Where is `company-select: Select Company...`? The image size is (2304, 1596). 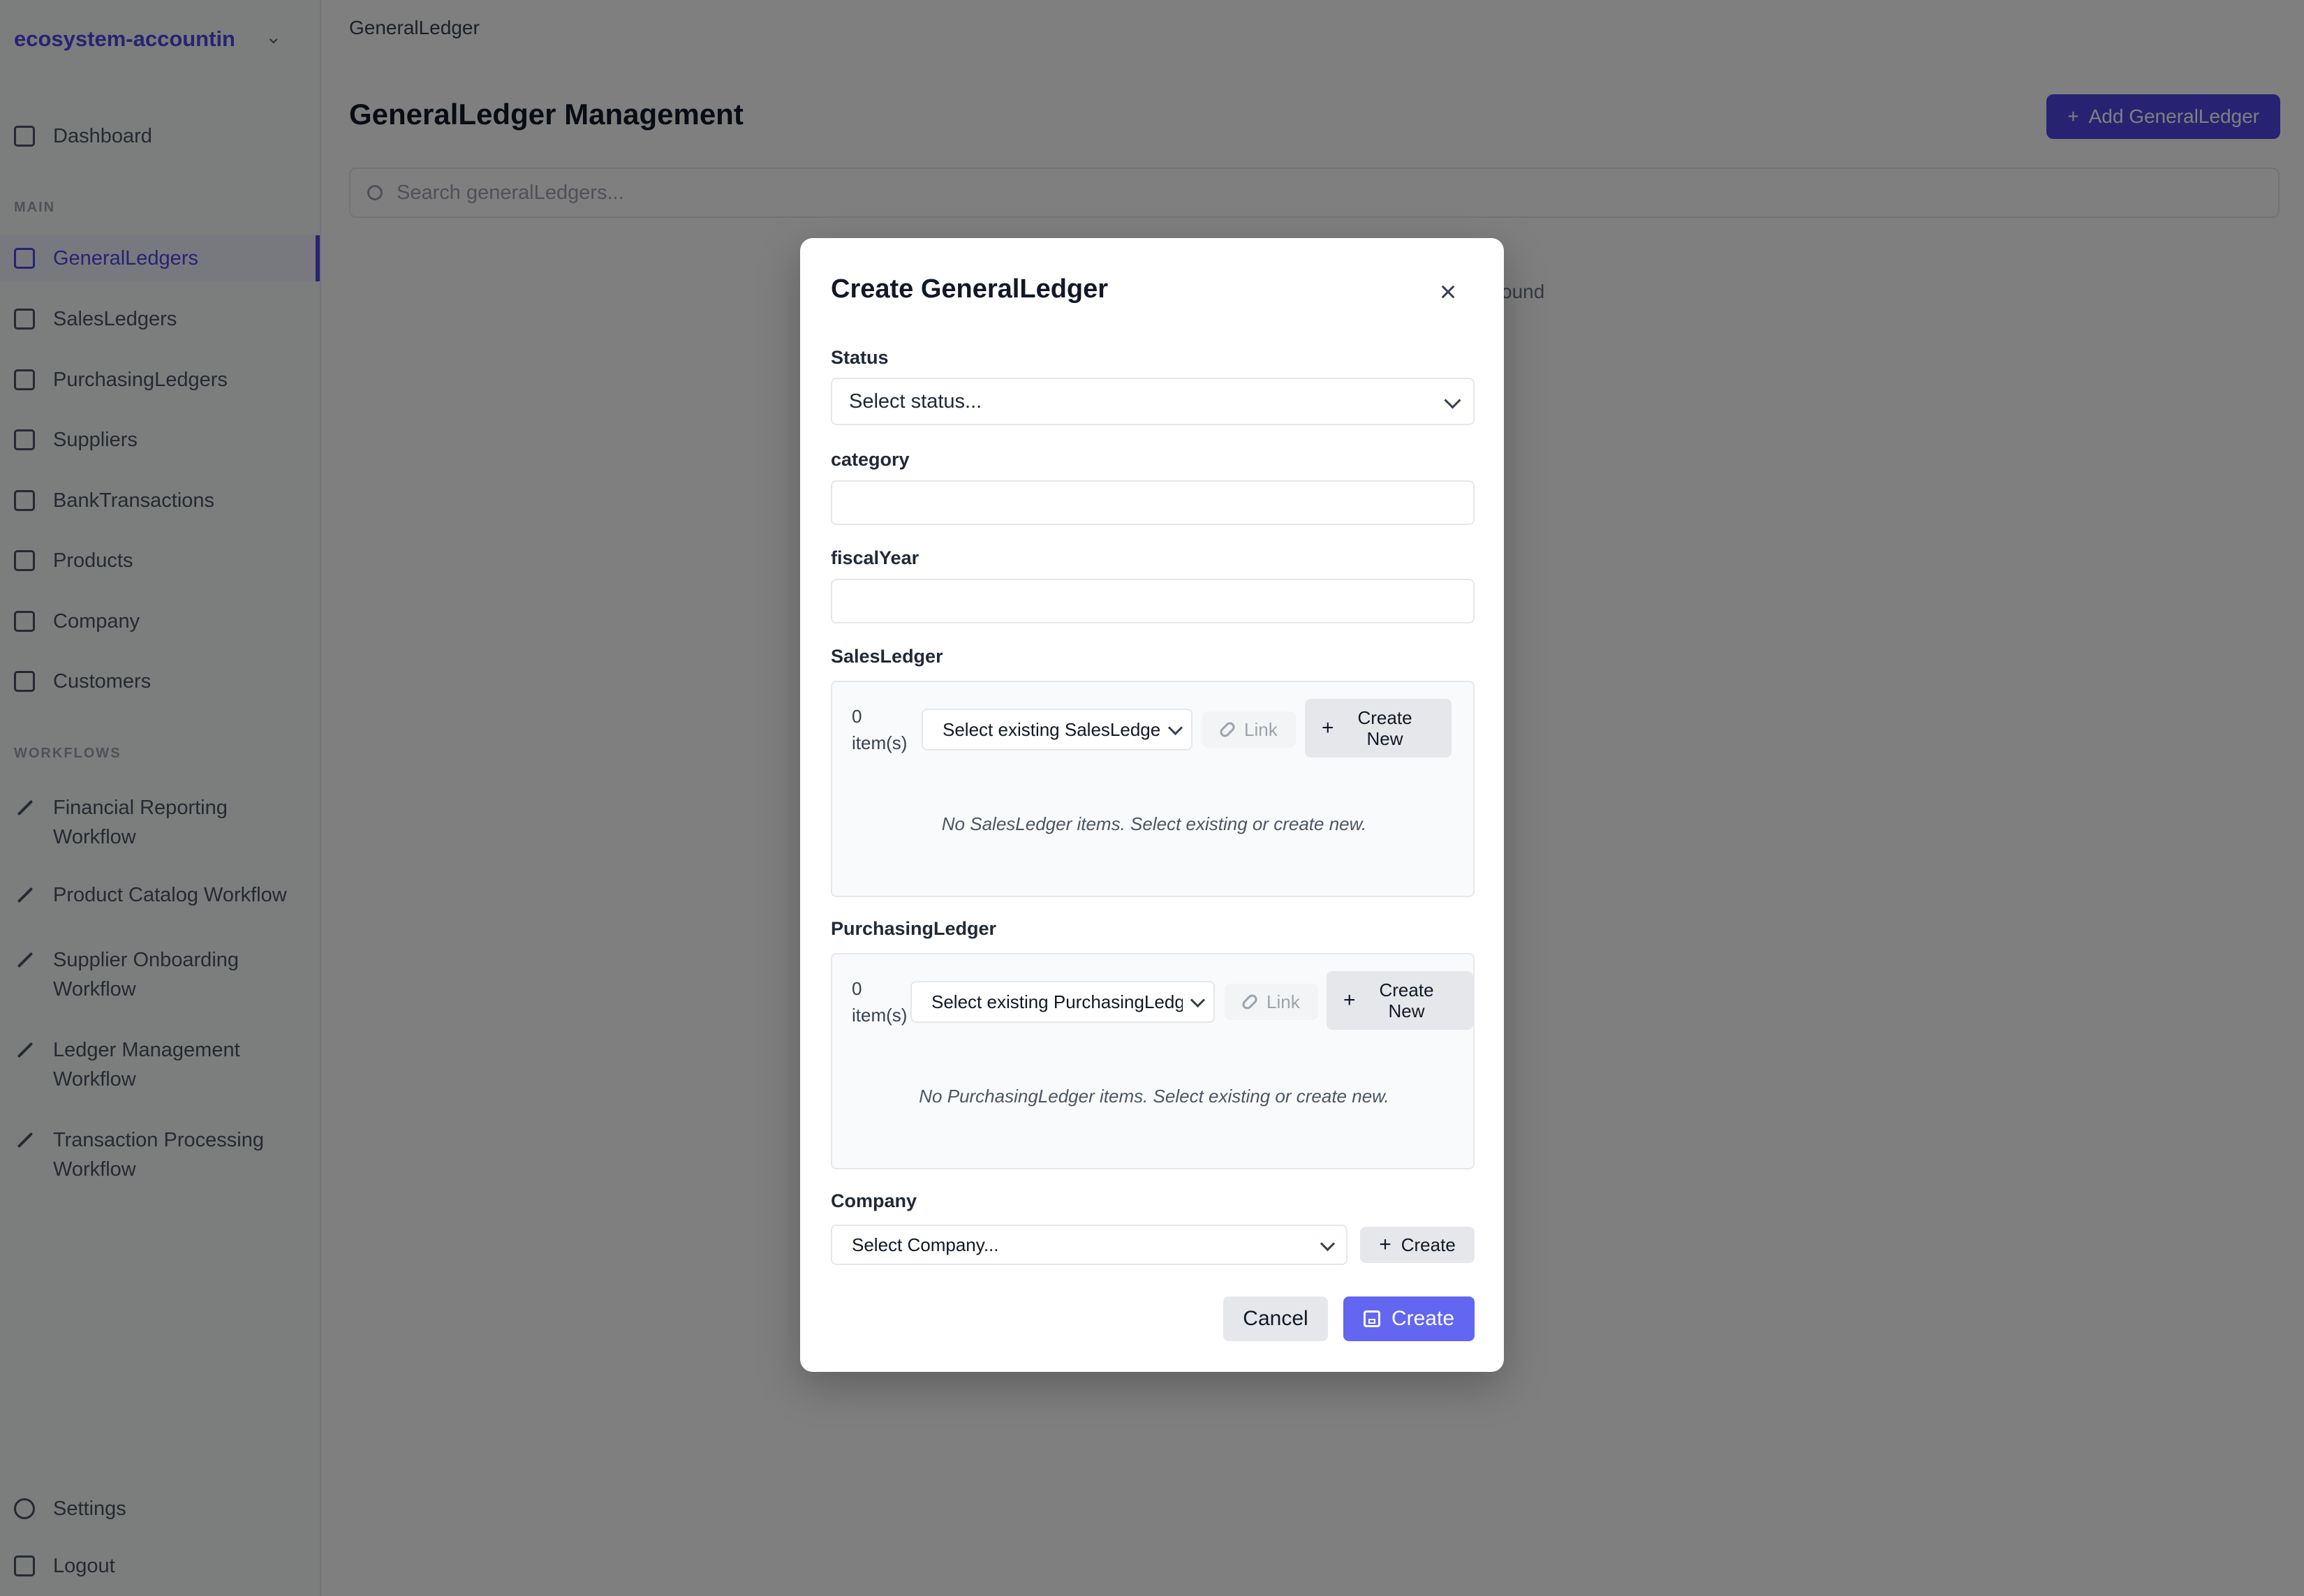 company-select: Select Company... is located at coordinates (1089, 1245).